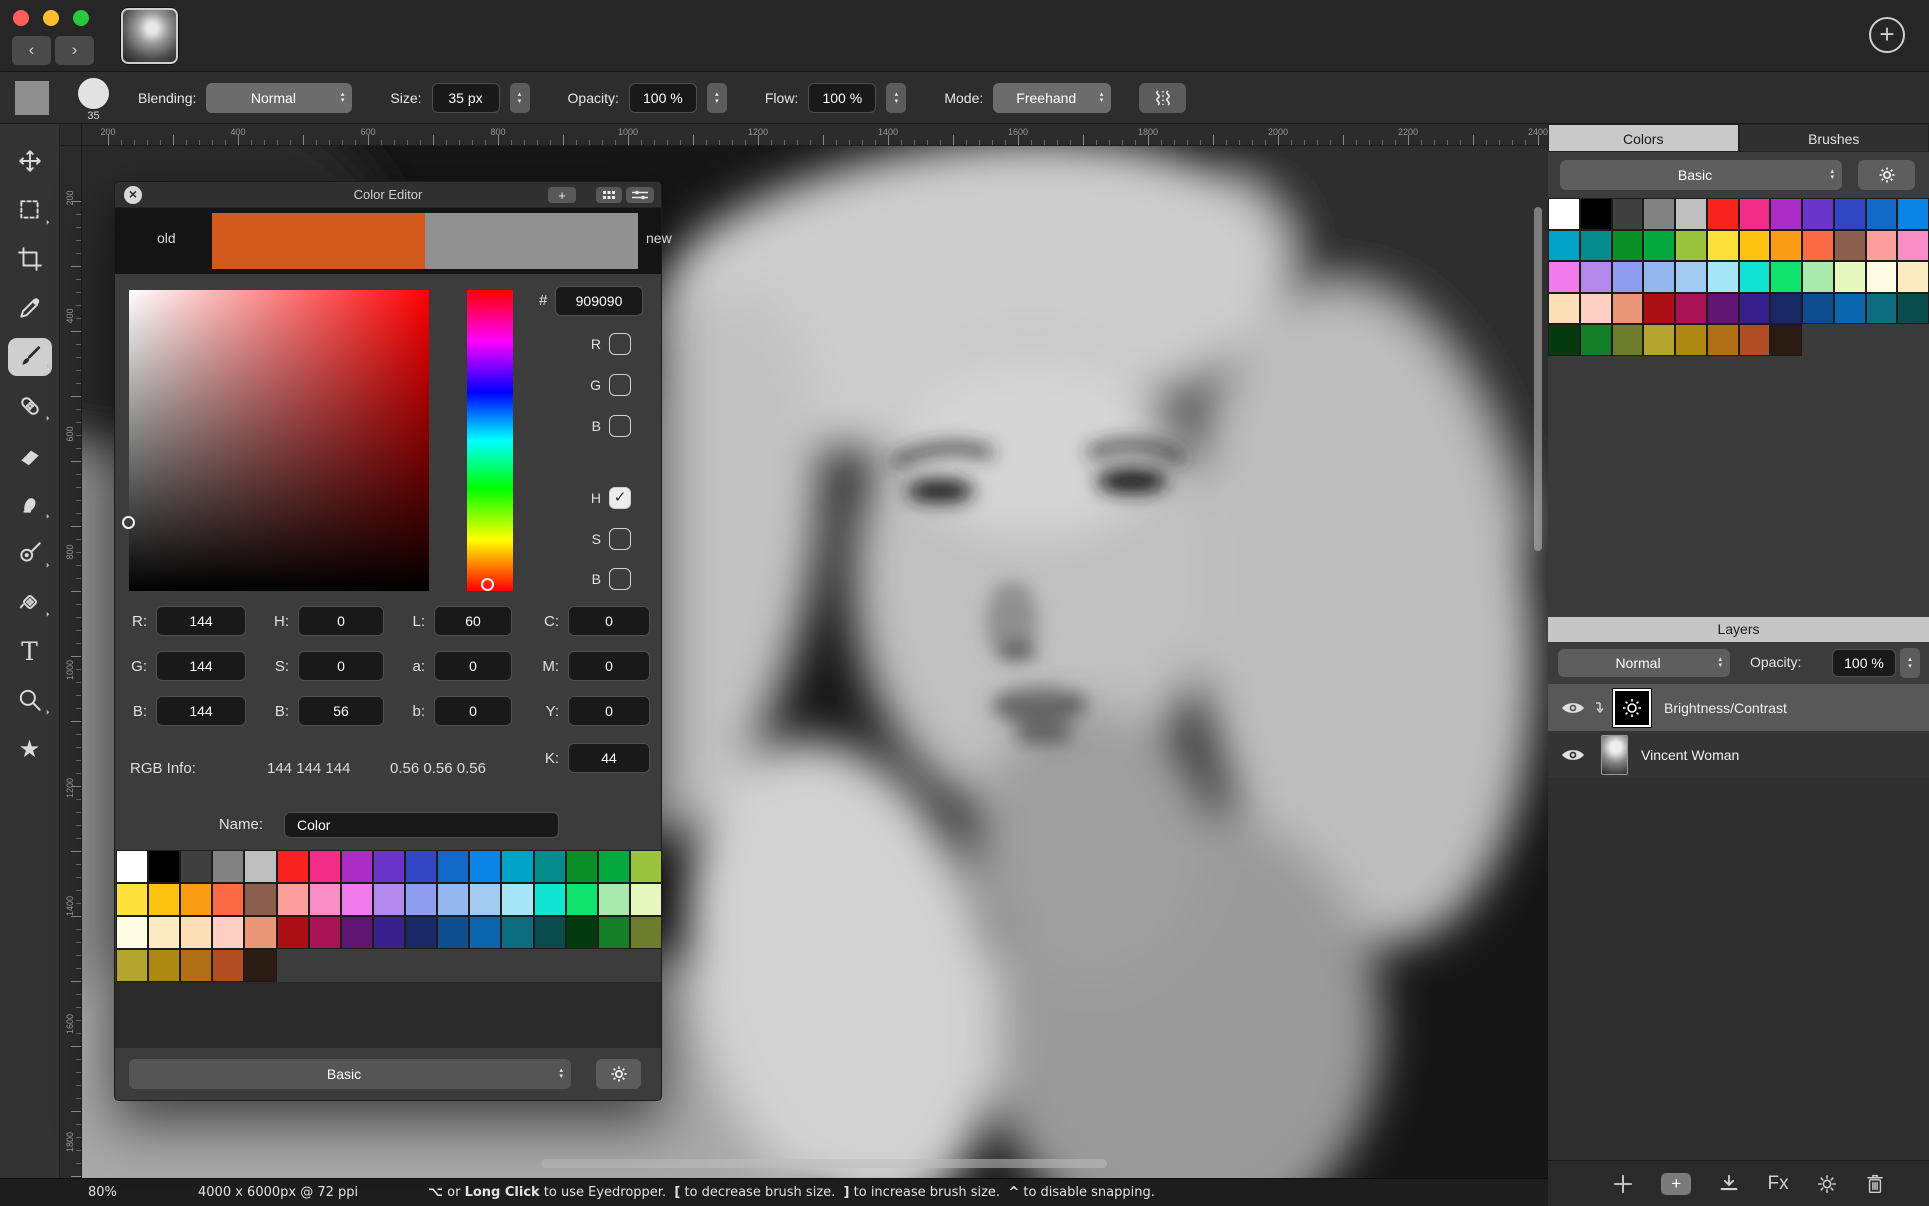 This screenshot has height=1206, width=1929. What do you see at coordinates (640, 195) in the screenshot?
I see `sliders-view-button` at bounding box center [640, 195].